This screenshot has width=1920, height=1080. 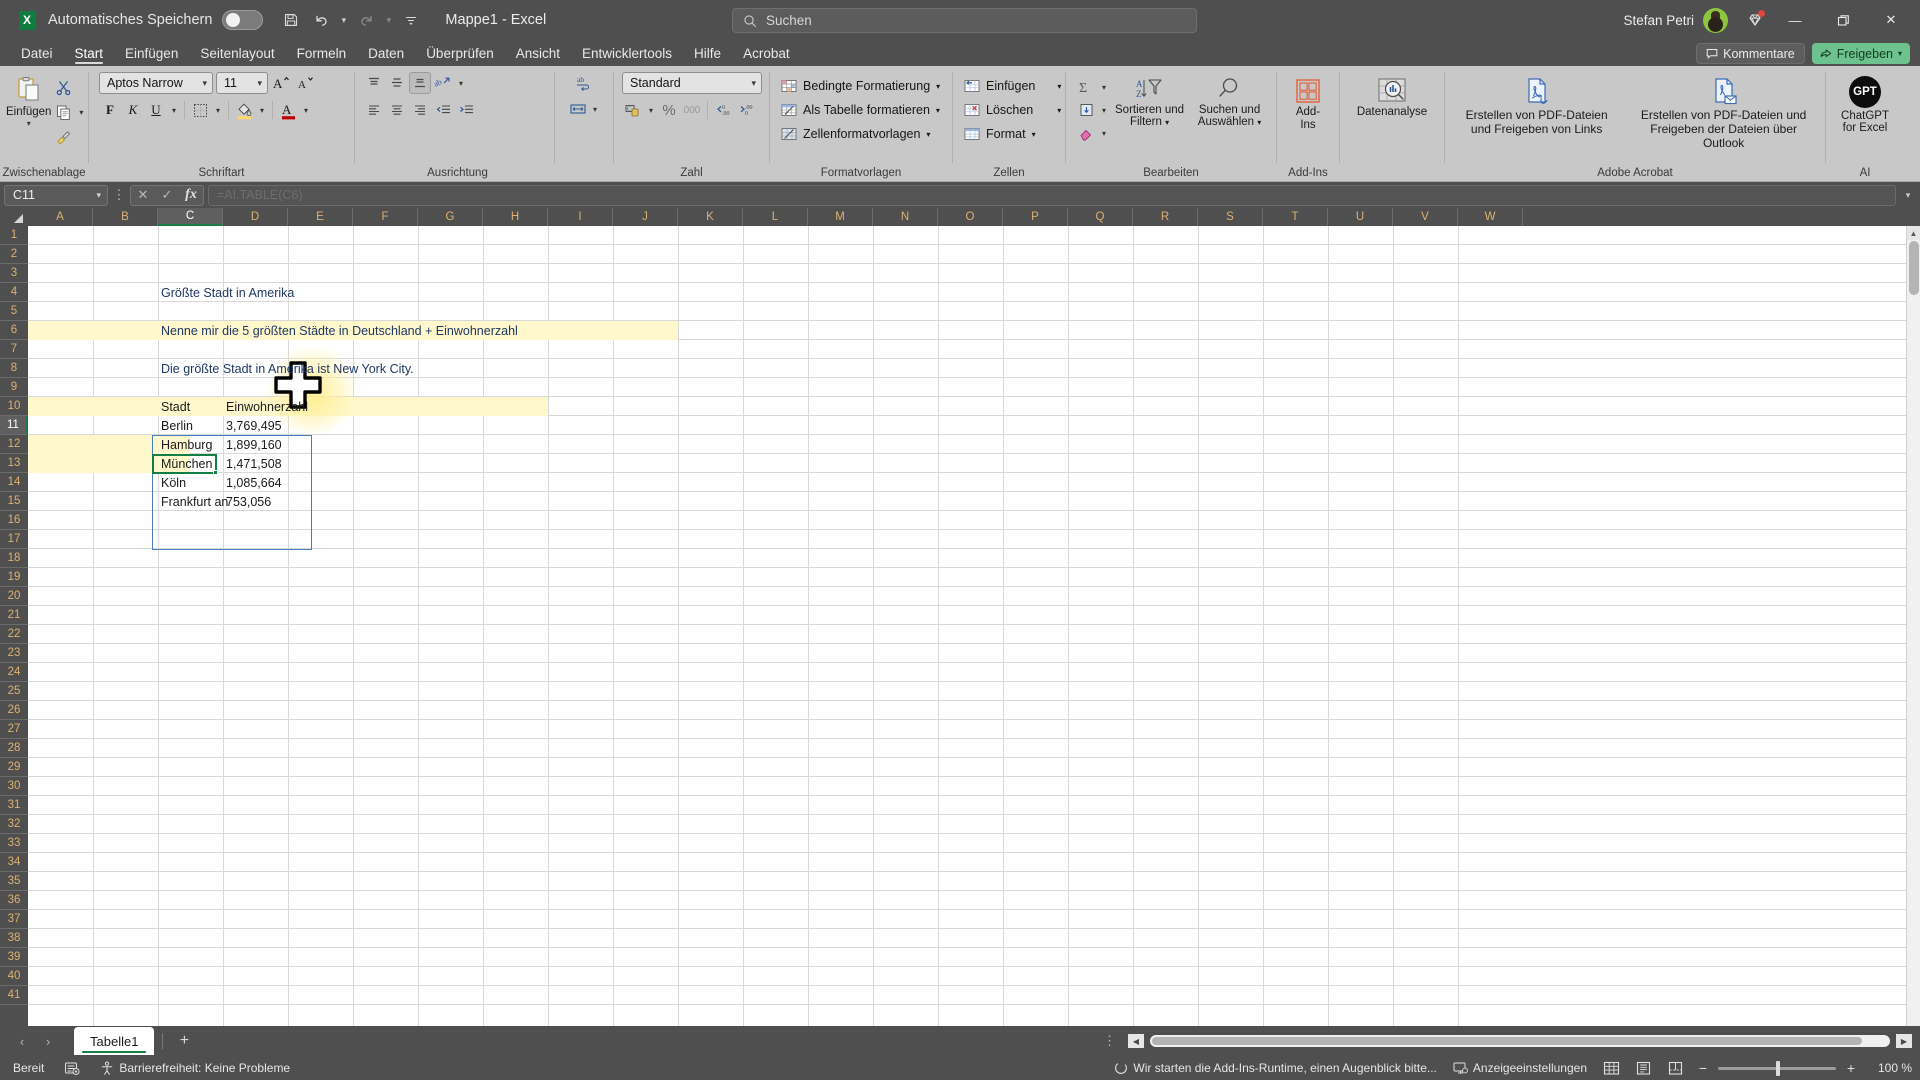 What do you see at coordinates (14, 862) in the screenshot?
I see `row-header-34: 34` at bounding box center [14, 862].